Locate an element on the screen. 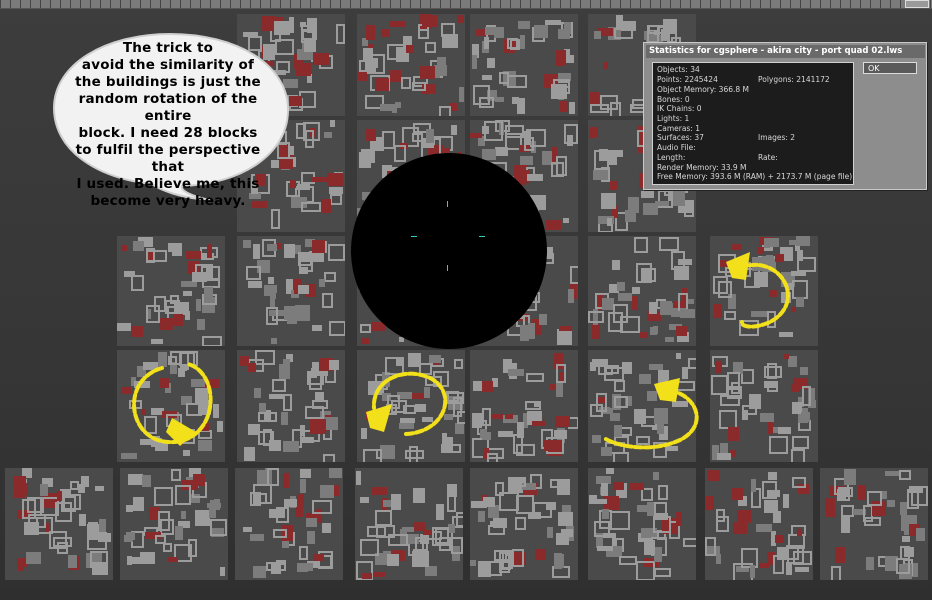  stat-lights: Lights: 1 is located at coordinates (673, 118).